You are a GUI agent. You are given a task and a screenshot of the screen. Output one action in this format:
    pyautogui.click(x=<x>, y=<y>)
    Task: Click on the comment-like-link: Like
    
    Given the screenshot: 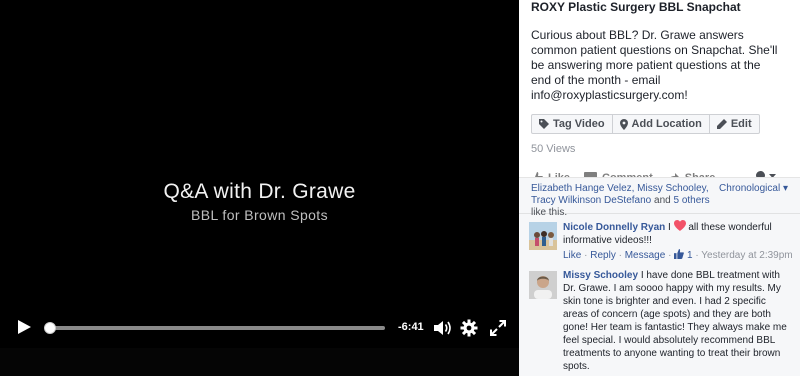 What is the action you would take?
    pyautogui.click(x=572, y=255)
    